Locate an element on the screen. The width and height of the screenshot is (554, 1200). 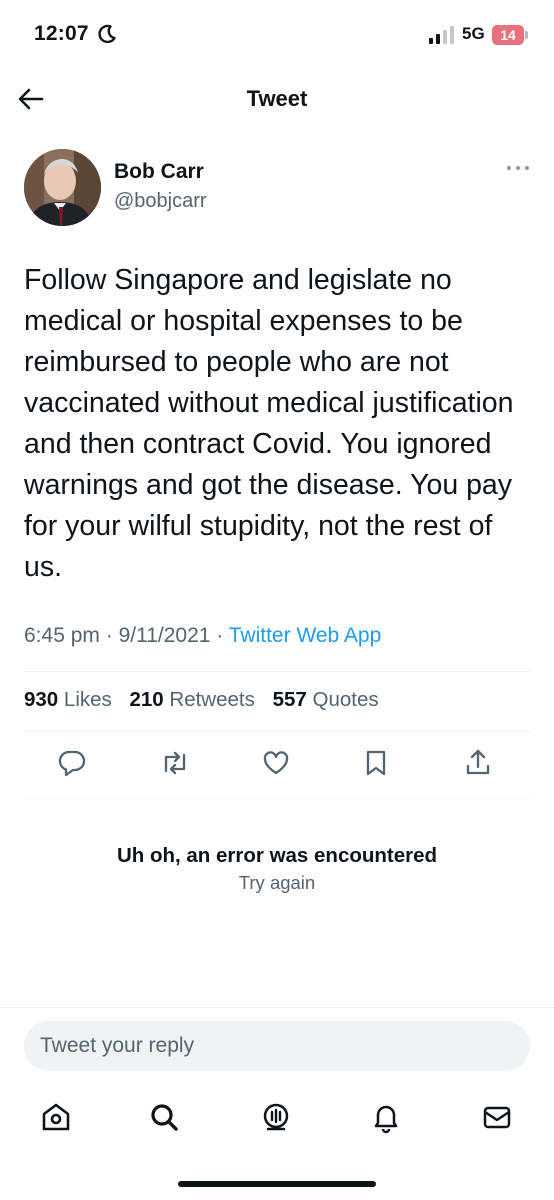
likes-stat: 930 Likes is located at coordinates (68, 699).